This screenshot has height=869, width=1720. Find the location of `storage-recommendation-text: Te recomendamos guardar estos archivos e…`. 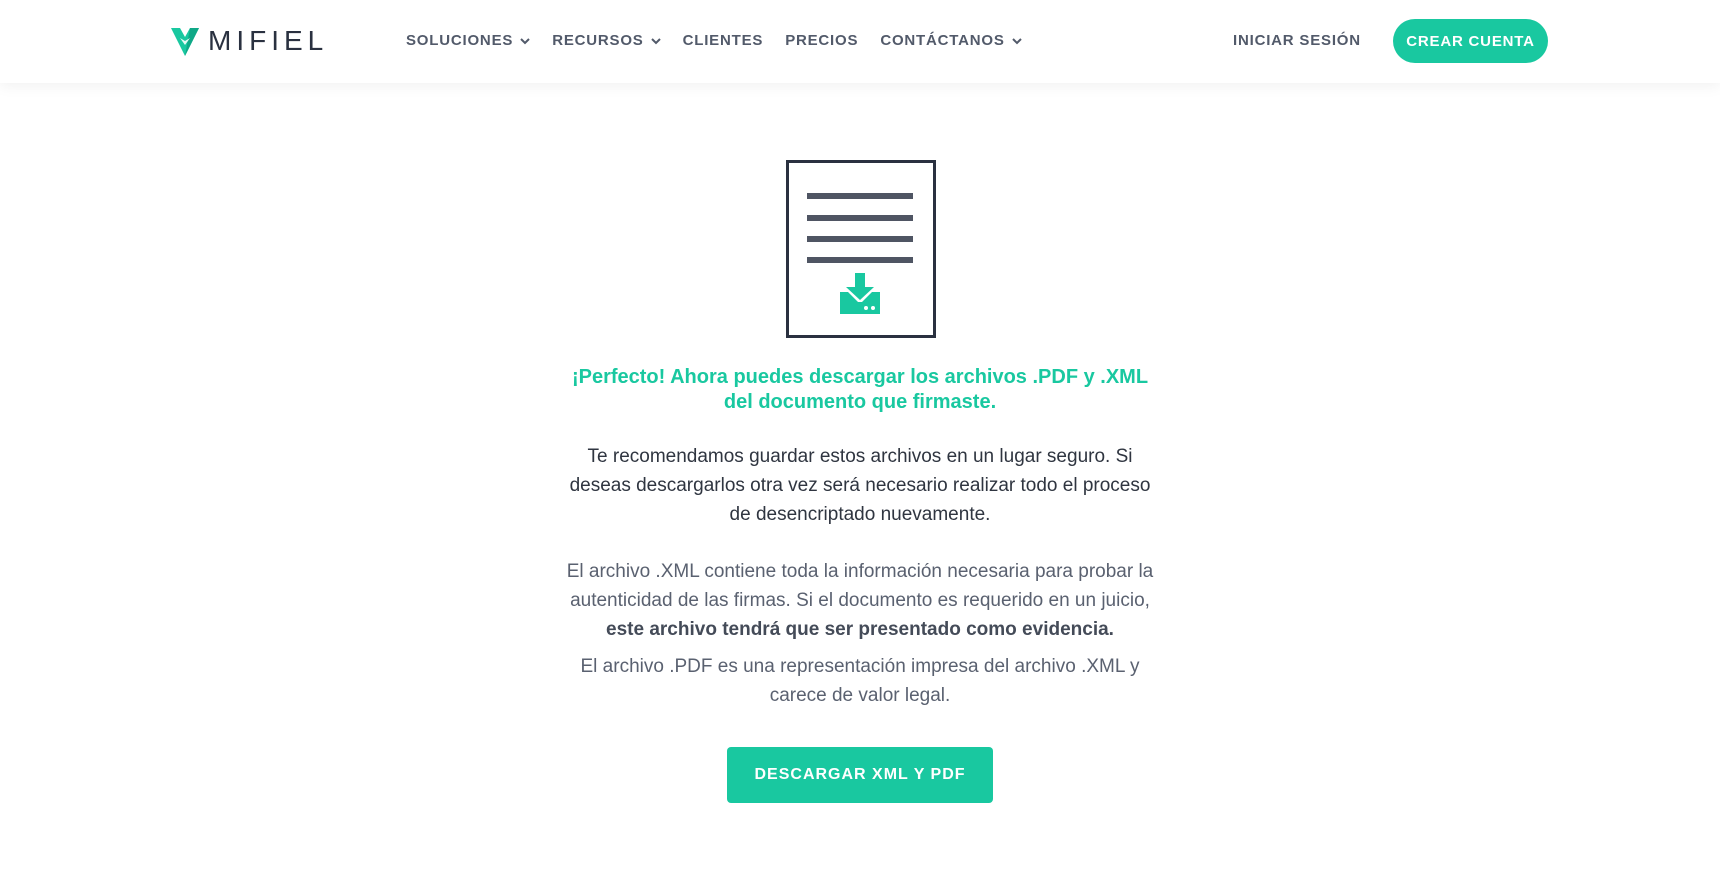

storage-recommendation-text: Te recomendamos guardar estos archivos e… is located at coordinates (860, 485).